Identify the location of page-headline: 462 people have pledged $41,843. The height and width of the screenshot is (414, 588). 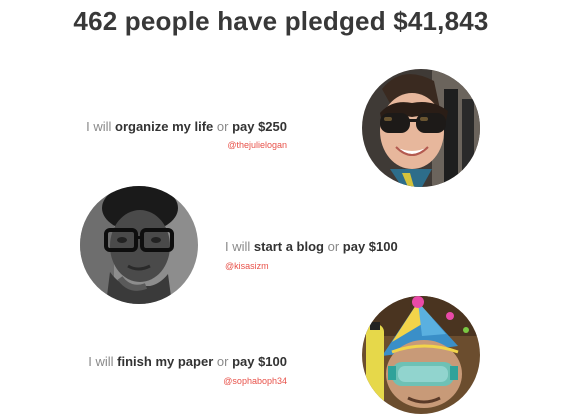
(281, 21).